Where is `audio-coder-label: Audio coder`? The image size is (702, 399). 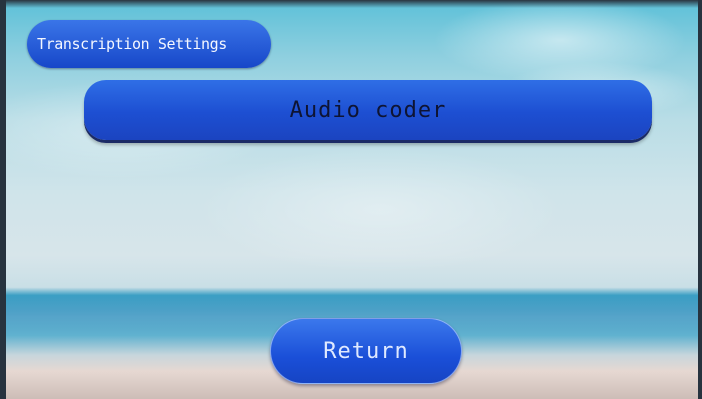
audio-coder-label: Audio coder is located at coordinates (368, 110).